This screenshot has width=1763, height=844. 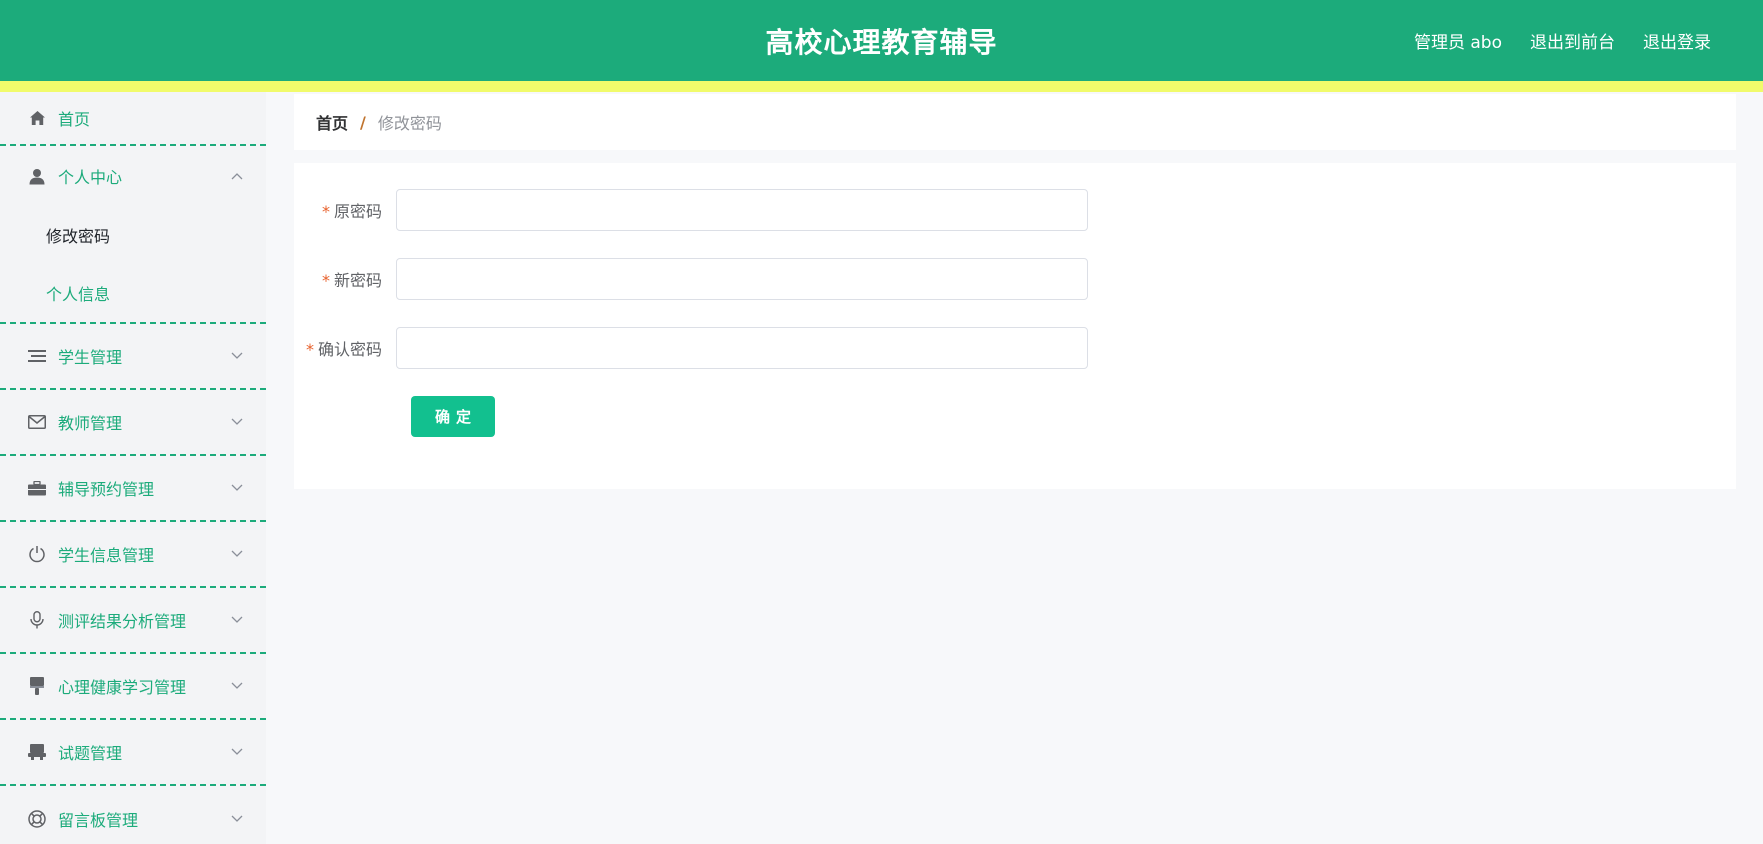 What do you see at coordinates (37, 686) in the screenshot?
I see `brush-icon` at bounding box center [37, 686].